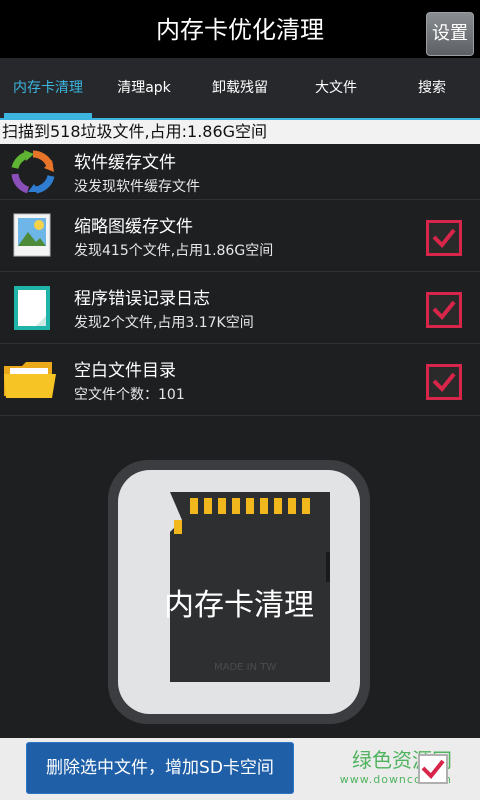 This screenshot has width=480, height=800. I want to click on tab-uninstall-residue: 卸载残留, so click(240, 88).